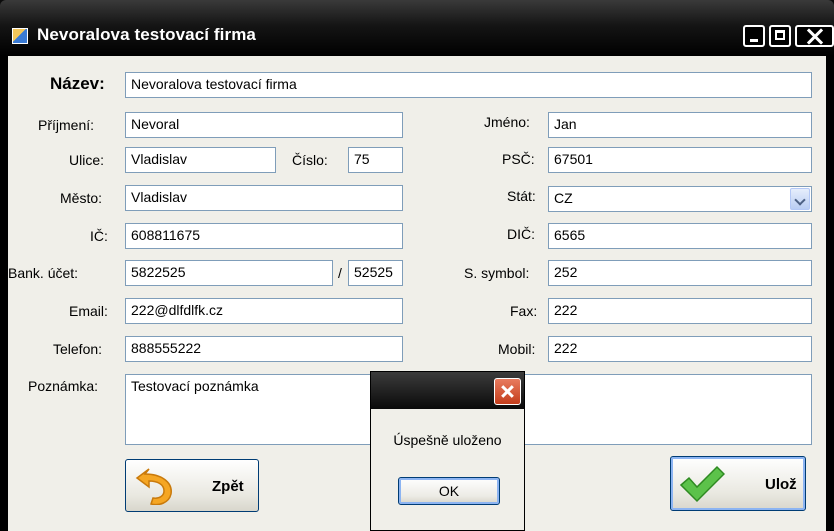  I want to click on save-button-label: Ulož, so click(781, 484).